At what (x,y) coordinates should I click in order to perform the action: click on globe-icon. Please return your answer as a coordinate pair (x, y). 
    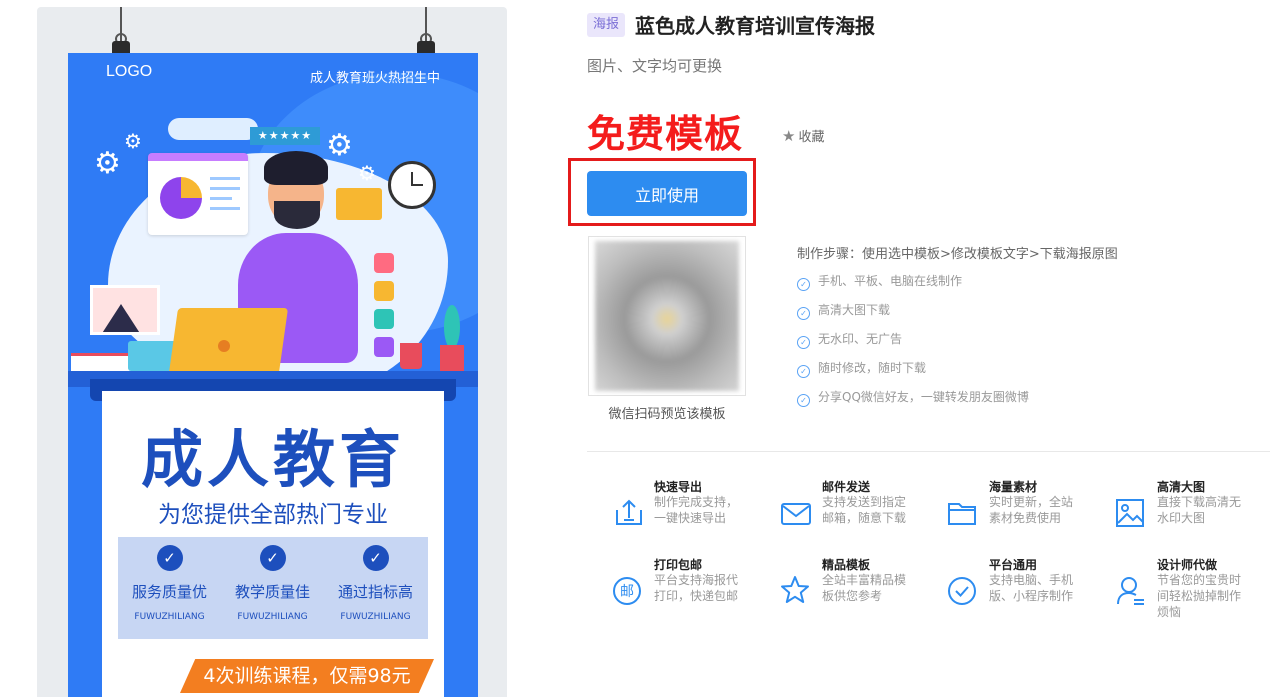
    Looking at the image, I should click on (384, 319).